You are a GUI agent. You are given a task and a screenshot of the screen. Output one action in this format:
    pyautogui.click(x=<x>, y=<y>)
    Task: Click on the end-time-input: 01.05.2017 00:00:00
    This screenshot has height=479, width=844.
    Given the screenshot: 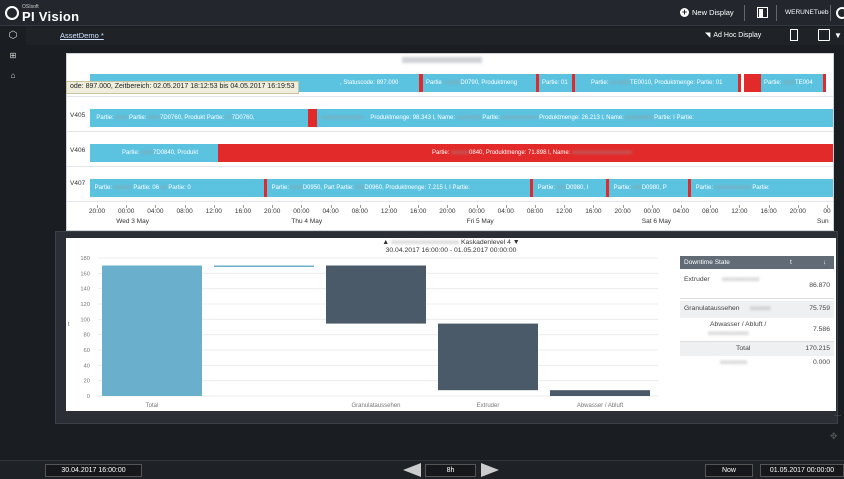 What is the action you would take?
    pyautogui.click(x=802, y=470)
    